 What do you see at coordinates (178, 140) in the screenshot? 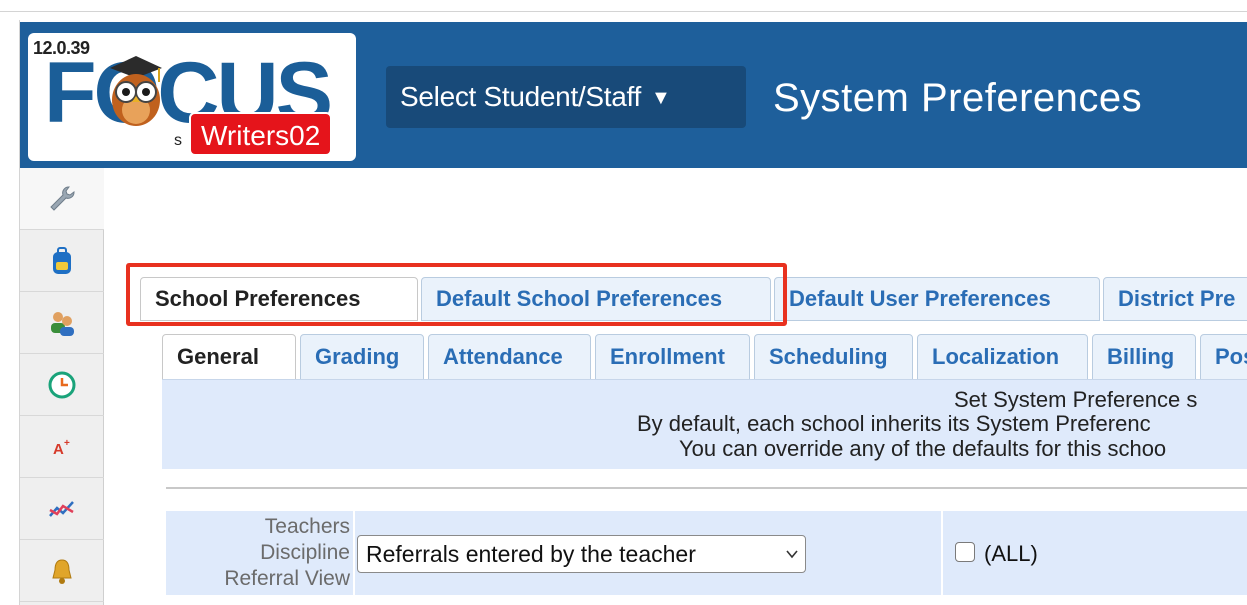
I see `school-label-fragment: s` at bounding box center [178, 140].